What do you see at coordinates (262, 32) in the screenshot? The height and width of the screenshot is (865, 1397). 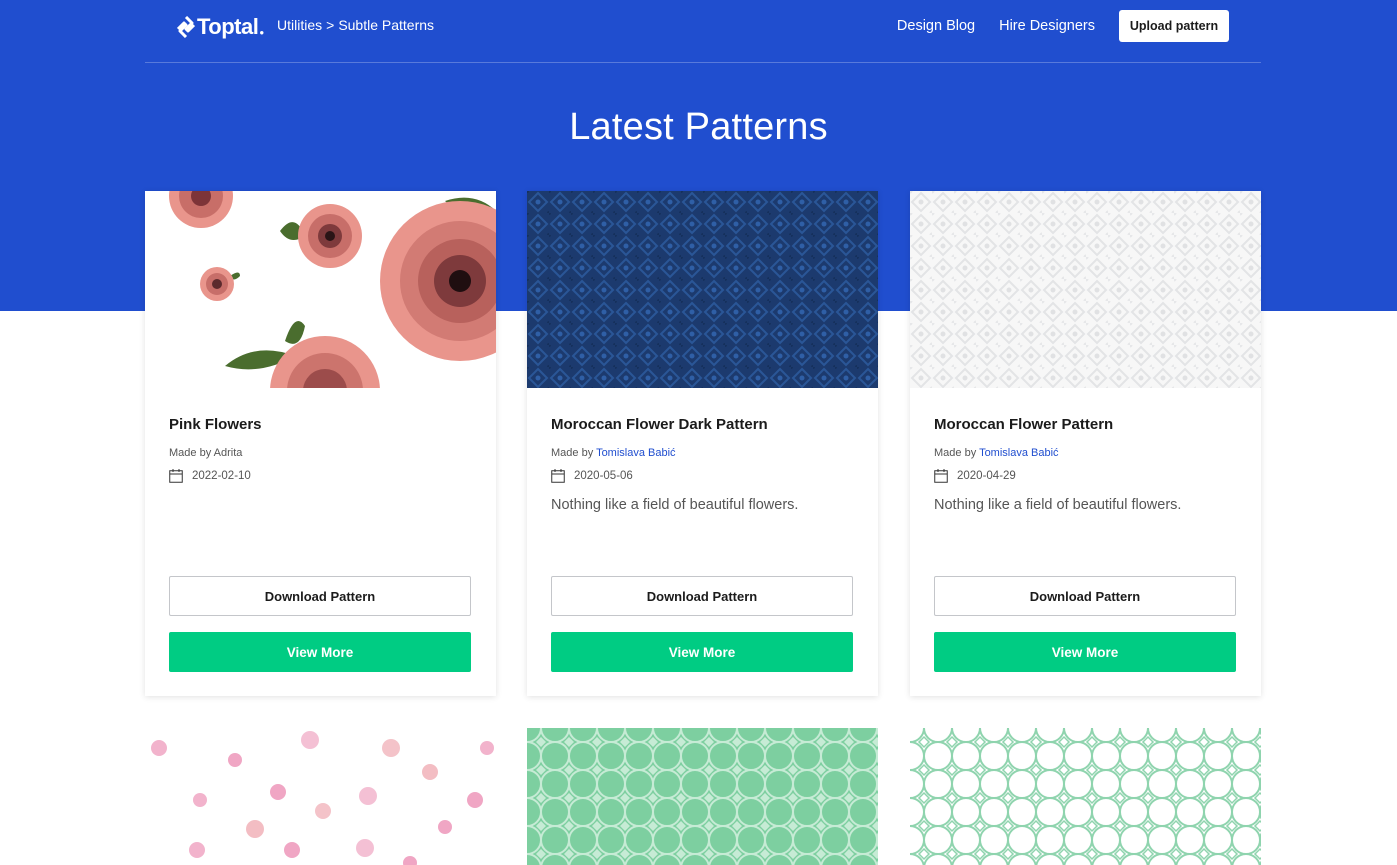 I see `registered-mark: ●` at bounding box center [262, 32].